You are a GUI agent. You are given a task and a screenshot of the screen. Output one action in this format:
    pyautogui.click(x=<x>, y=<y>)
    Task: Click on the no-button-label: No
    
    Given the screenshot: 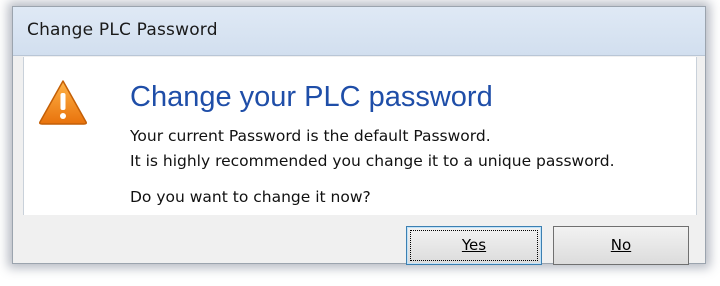 What is the action you would take?
    pyautogui.click(x=621, y=245)
    